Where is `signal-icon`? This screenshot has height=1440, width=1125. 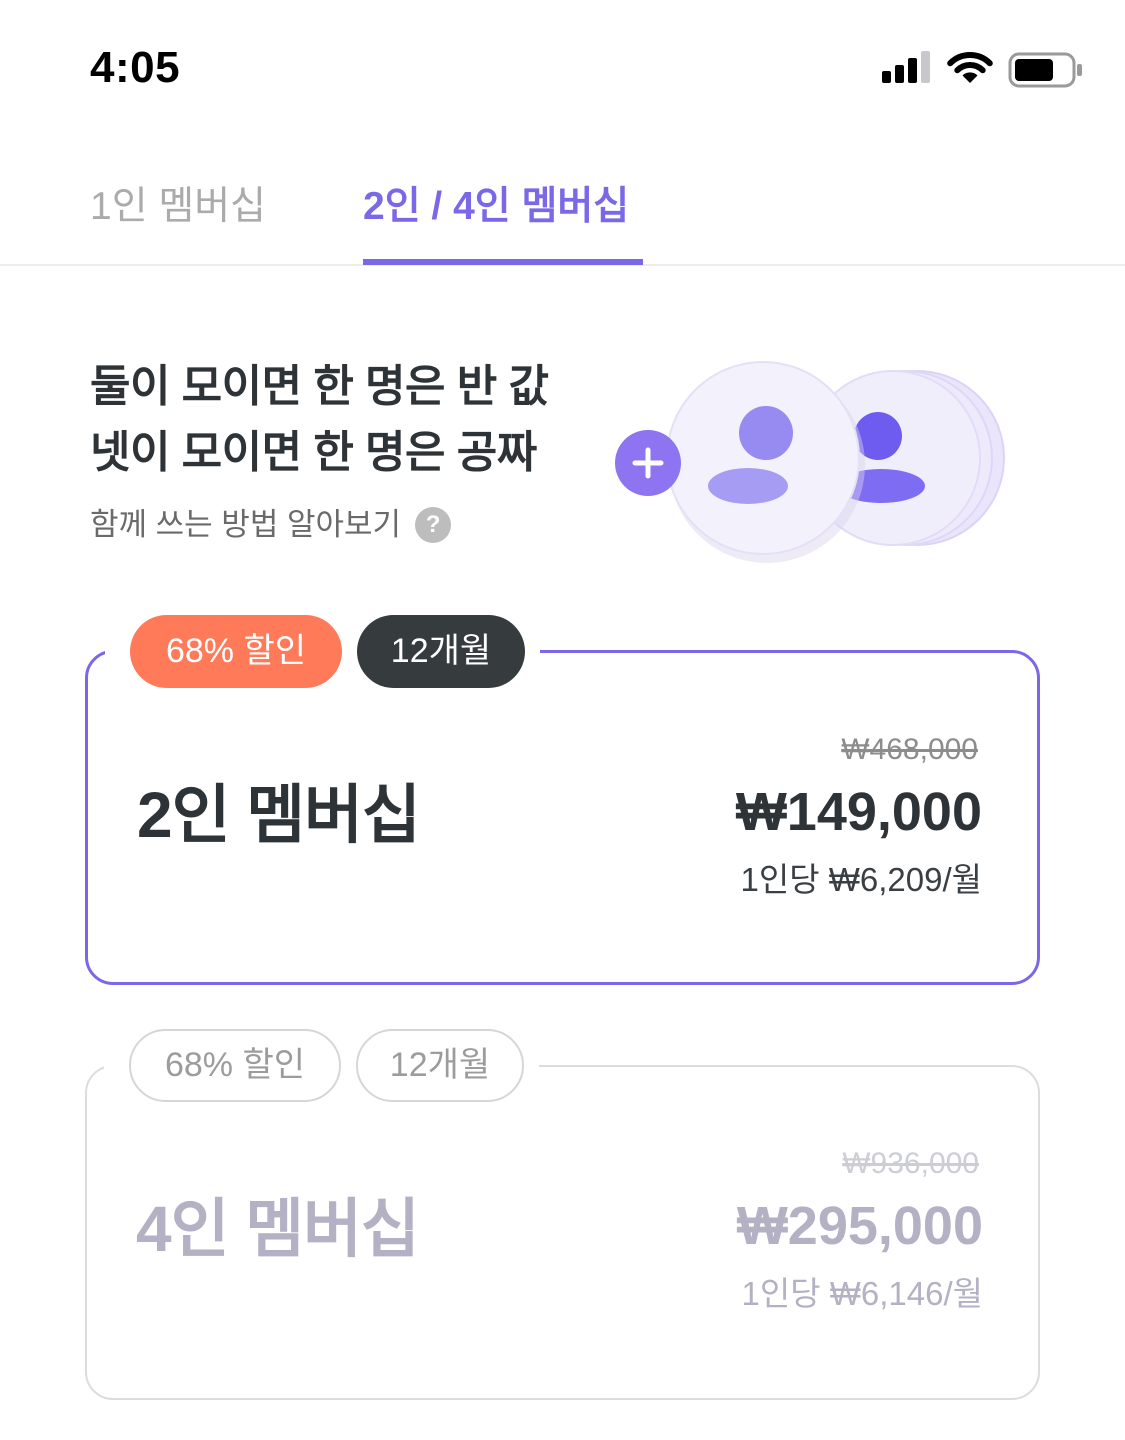
signal-icon is located at coordinates (906, 67).